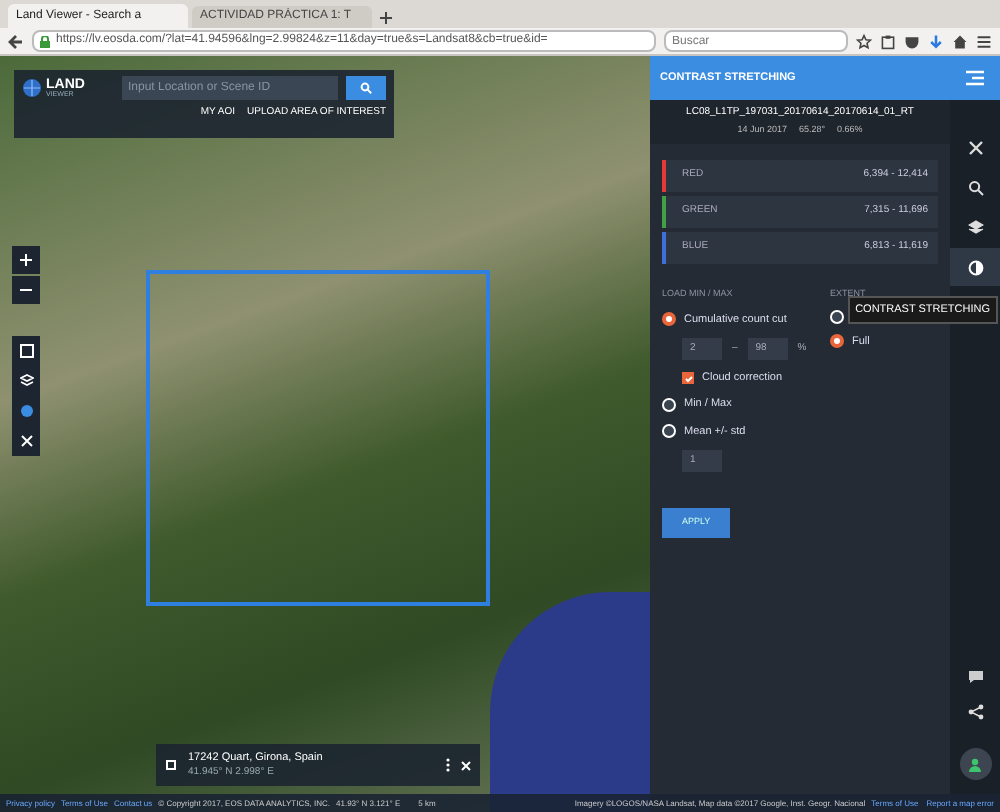  What do you see at coordinates (984, 41) in the screenshot?
I see `menu-icon` at bounding box center [984, 41].